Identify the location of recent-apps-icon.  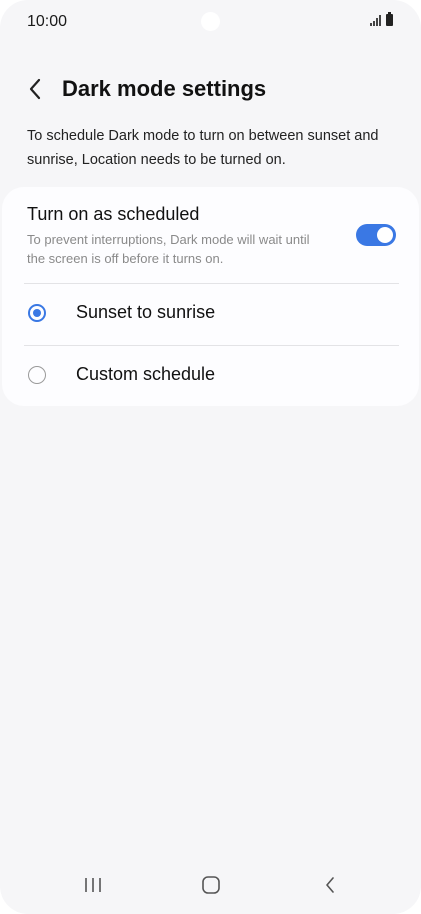
(93, 885).